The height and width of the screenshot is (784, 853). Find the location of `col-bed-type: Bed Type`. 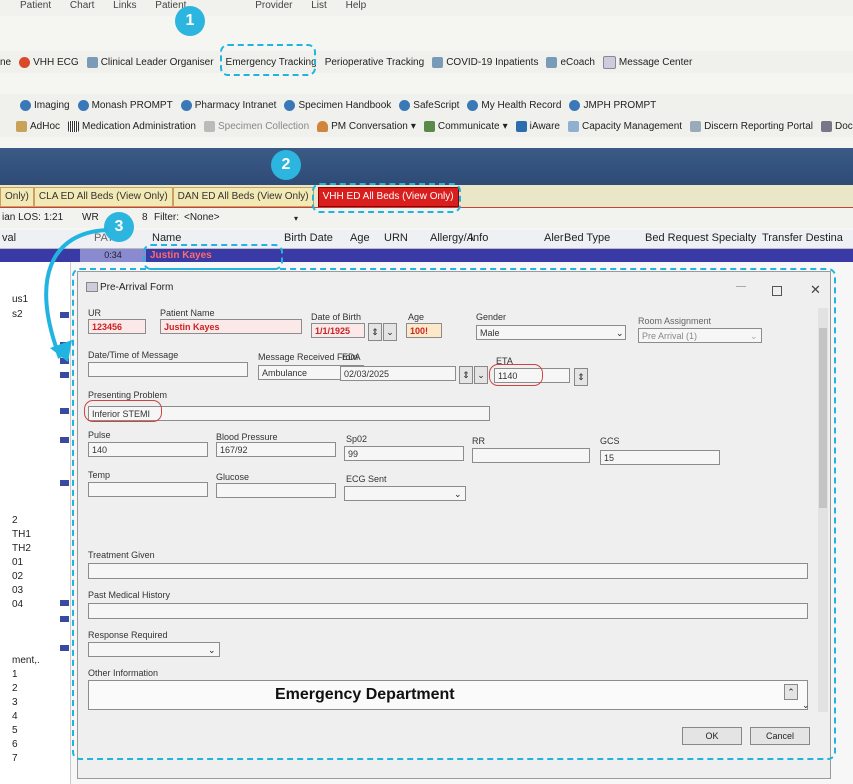

col-bed-type: Bed Type is located at coordinates (587, 238).